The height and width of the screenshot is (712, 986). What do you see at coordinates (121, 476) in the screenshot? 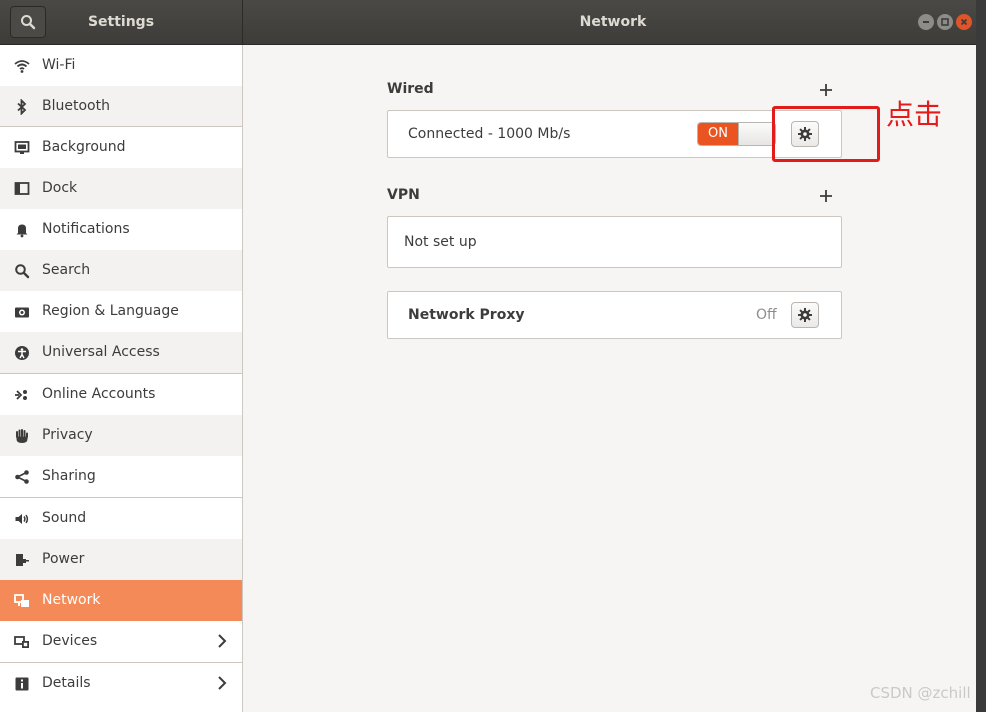
I see `sidebar-item-sharing: Sharing` at bounding box center [121, 476].